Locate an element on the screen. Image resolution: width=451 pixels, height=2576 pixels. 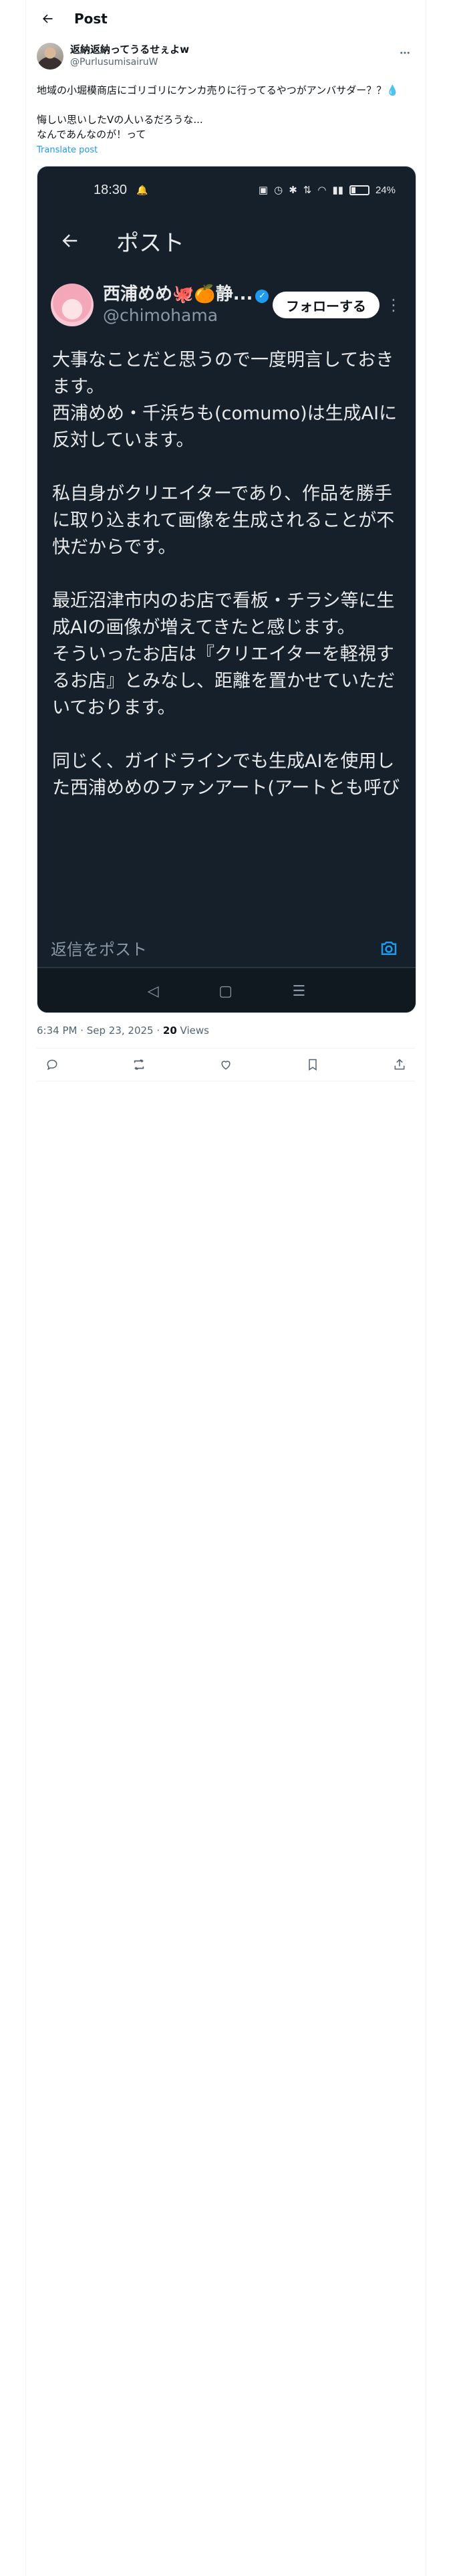
battery-icon is located at coordinates (359, 190).